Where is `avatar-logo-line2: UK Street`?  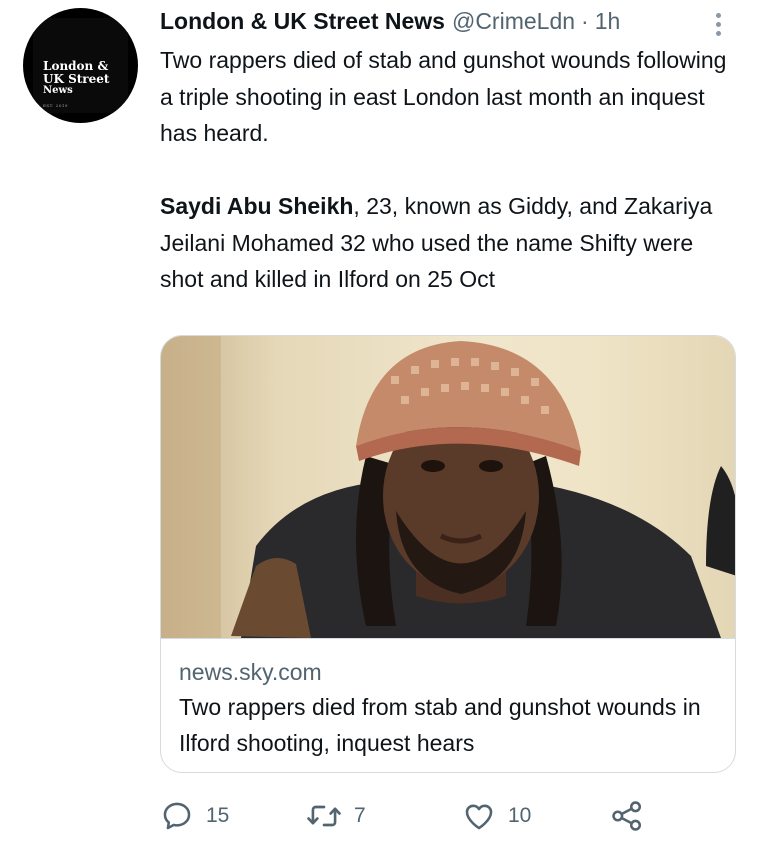
avatar-logo-line2: UK Street is located at coordinates (76, 79).